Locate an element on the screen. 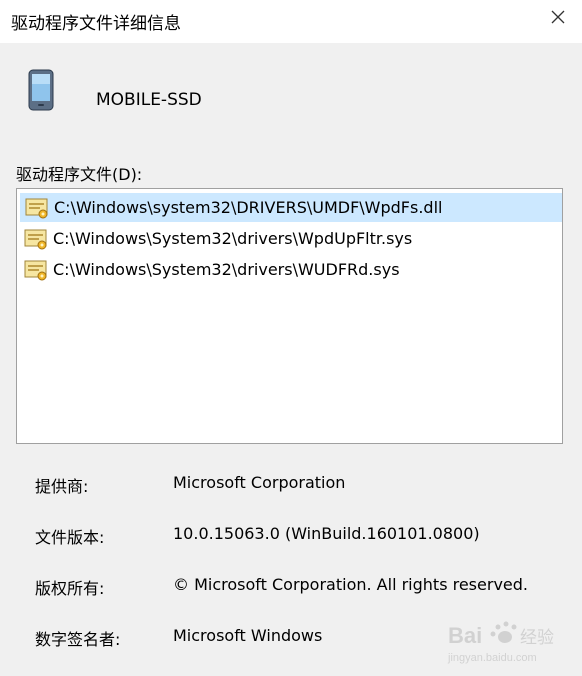 The width and height of the screenshot is (582, 676). driver-file-path: C:\Windows\System32\drivers\WUDFRd.sys is located at coordinates (226, 269).